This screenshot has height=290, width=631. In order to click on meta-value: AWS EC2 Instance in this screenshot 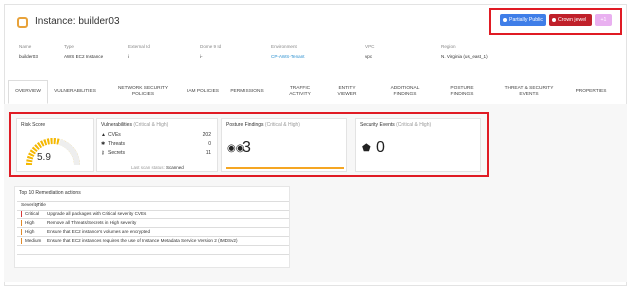, I will do `click(84, 56)`.